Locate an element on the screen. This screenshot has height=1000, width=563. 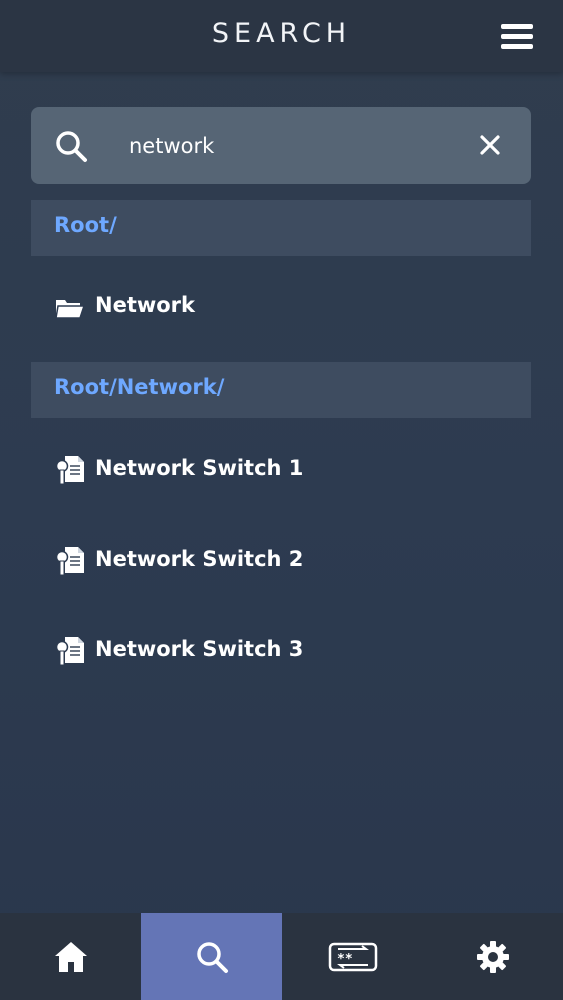
result-label: Network Switch 2 is located at coordinates (199, 559).